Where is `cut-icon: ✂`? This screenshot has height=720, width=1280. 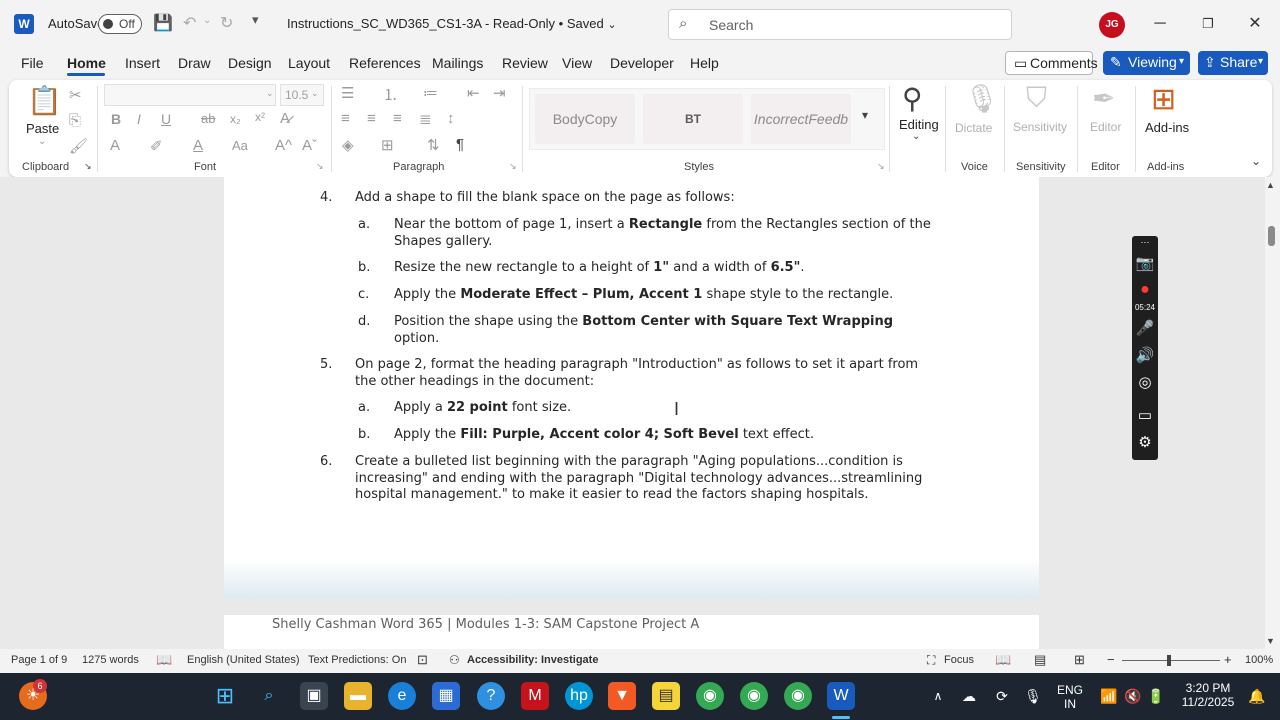
cut-icon: ✂ is located at coordinates (75, 95).